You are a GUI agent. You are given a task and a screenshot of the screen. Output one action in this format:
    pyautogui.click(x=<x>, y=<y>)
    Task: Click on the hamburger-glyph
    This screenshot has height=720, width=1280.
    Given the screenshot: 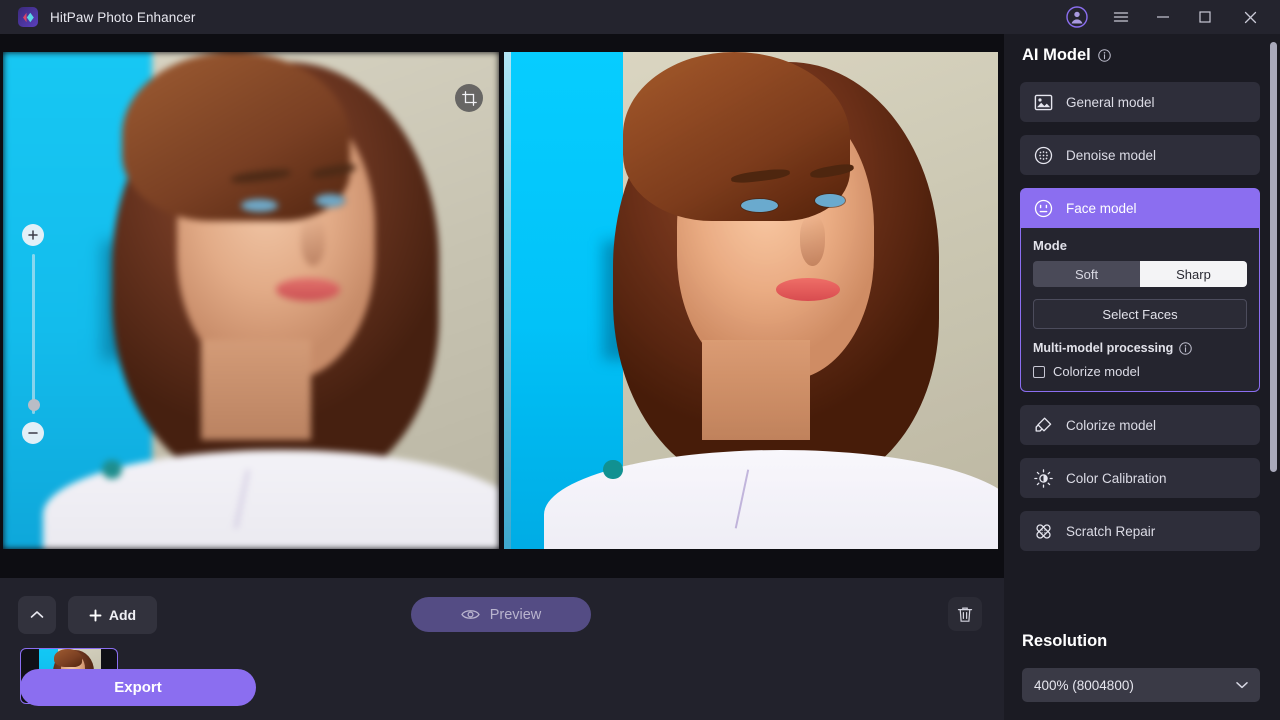 What is the action you would take?
    pyautogui.click(x=1121, y=17)
    